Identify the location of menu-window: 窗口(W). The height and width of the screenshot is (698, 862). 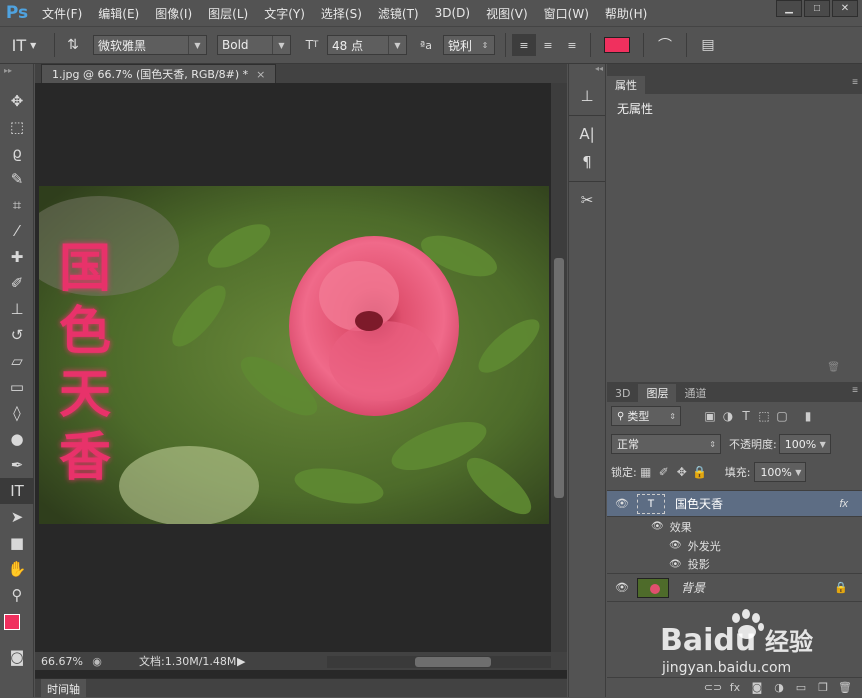
(566, 13).